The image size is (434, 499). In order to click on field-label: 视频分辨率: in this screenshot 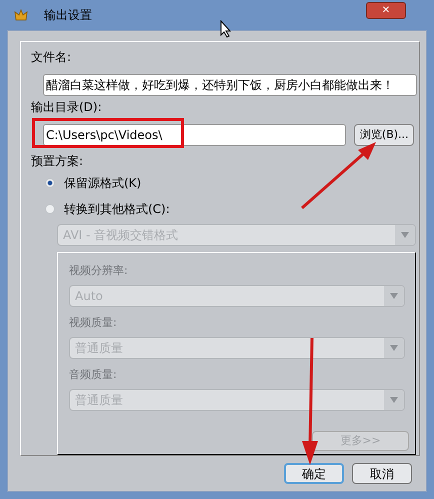, I will do `click(98, 271)`.